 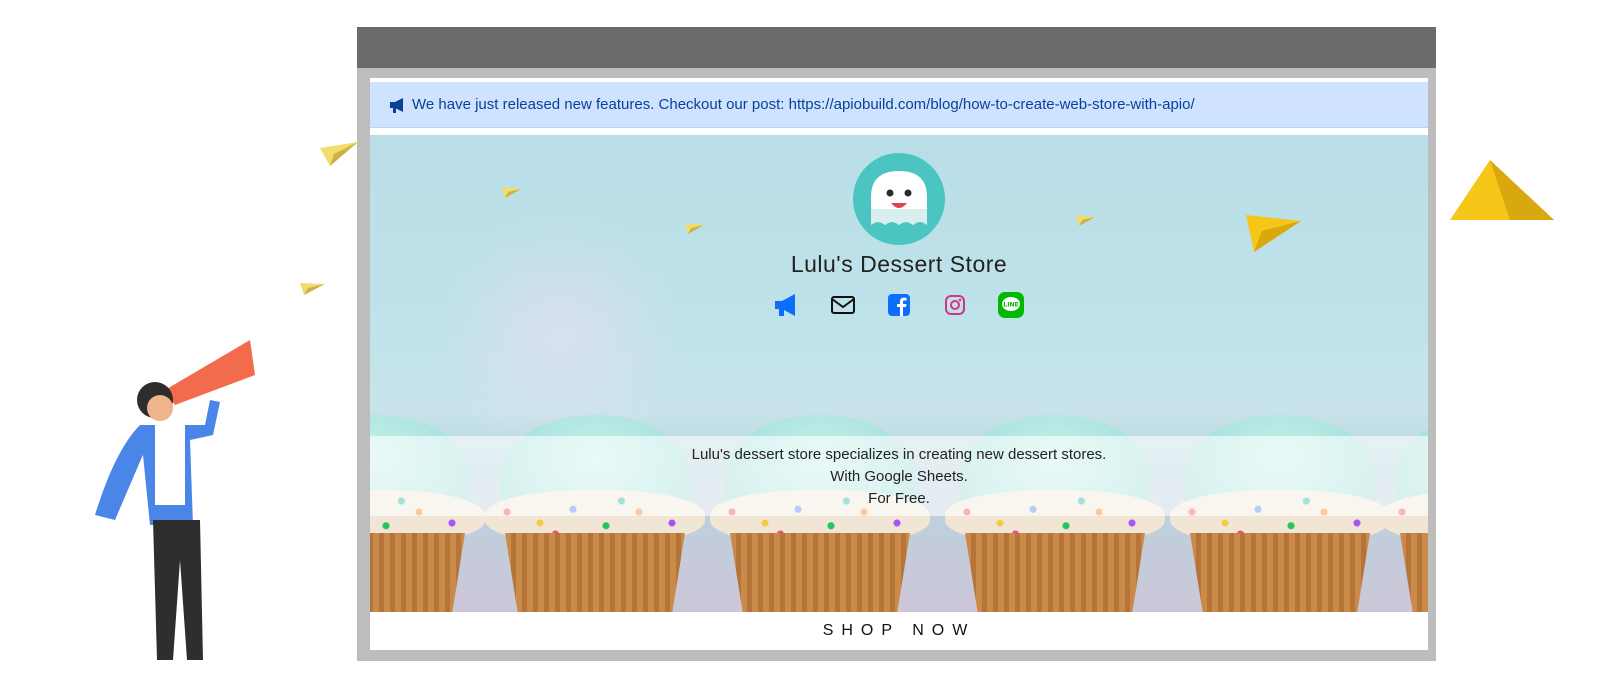 I want to click on browser-title-bar, so click(x=896, y=47).